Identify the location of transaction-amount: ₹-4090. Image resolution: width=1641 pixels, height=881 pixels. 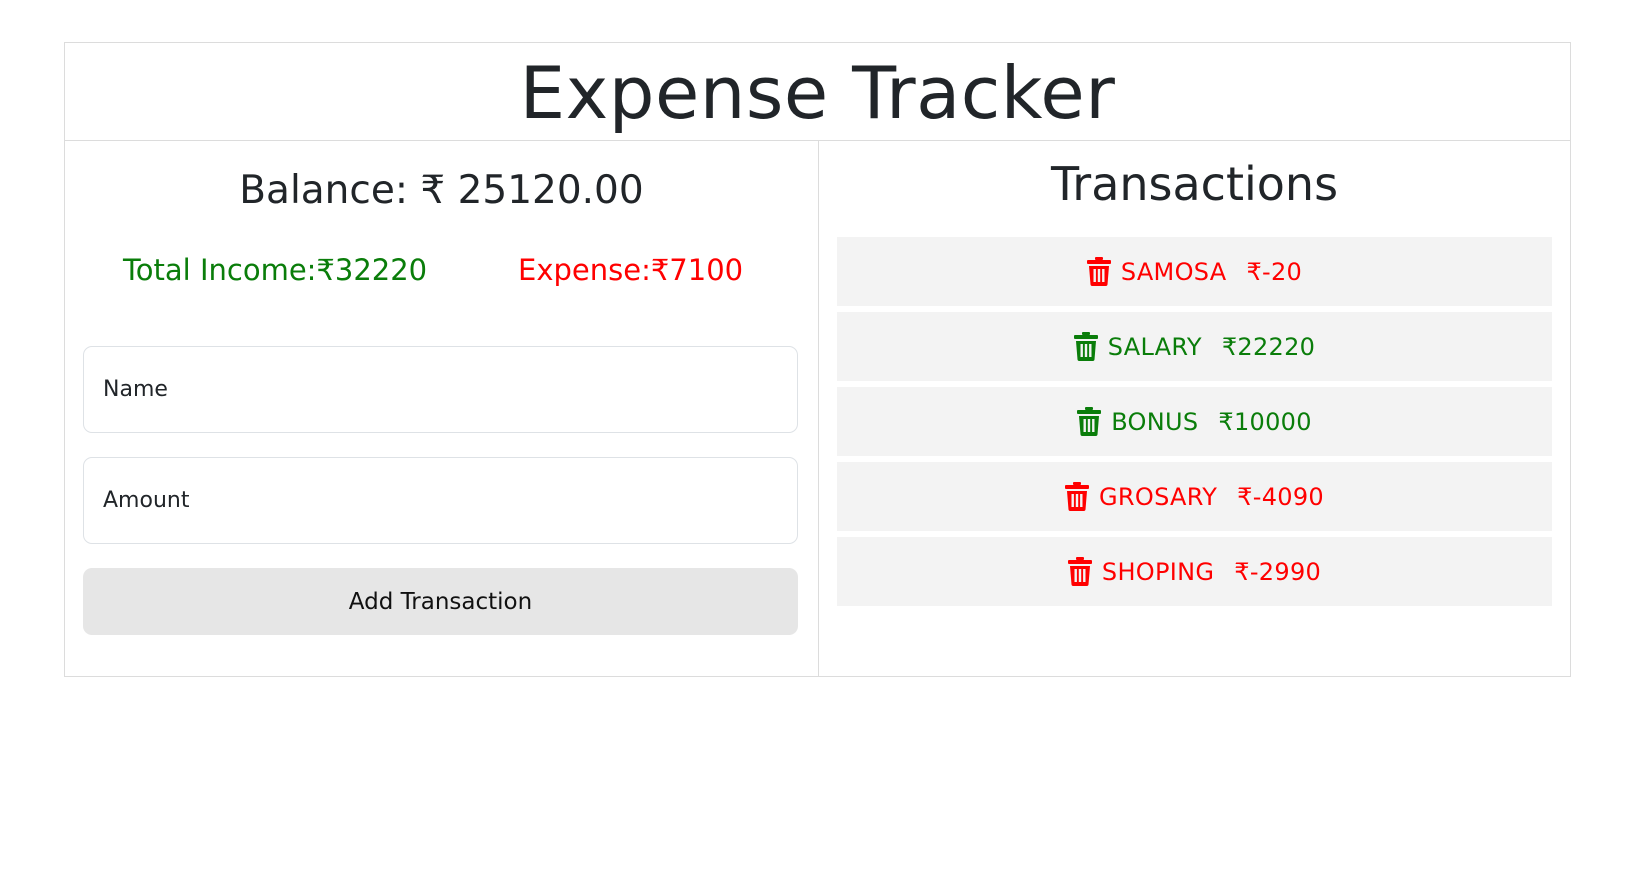
(1280, 496).